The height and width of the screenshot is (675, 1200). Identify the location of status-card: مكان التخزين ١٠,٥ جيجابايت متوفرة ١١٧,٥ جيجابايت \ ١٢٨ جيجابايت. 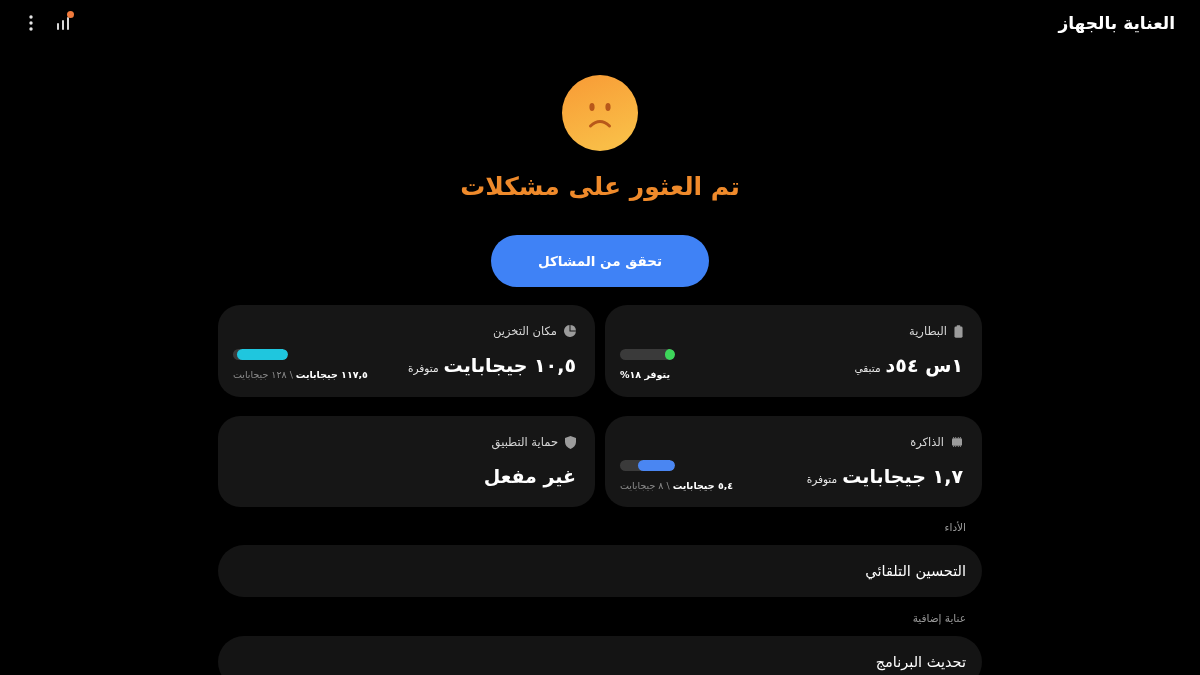
(406, 351).